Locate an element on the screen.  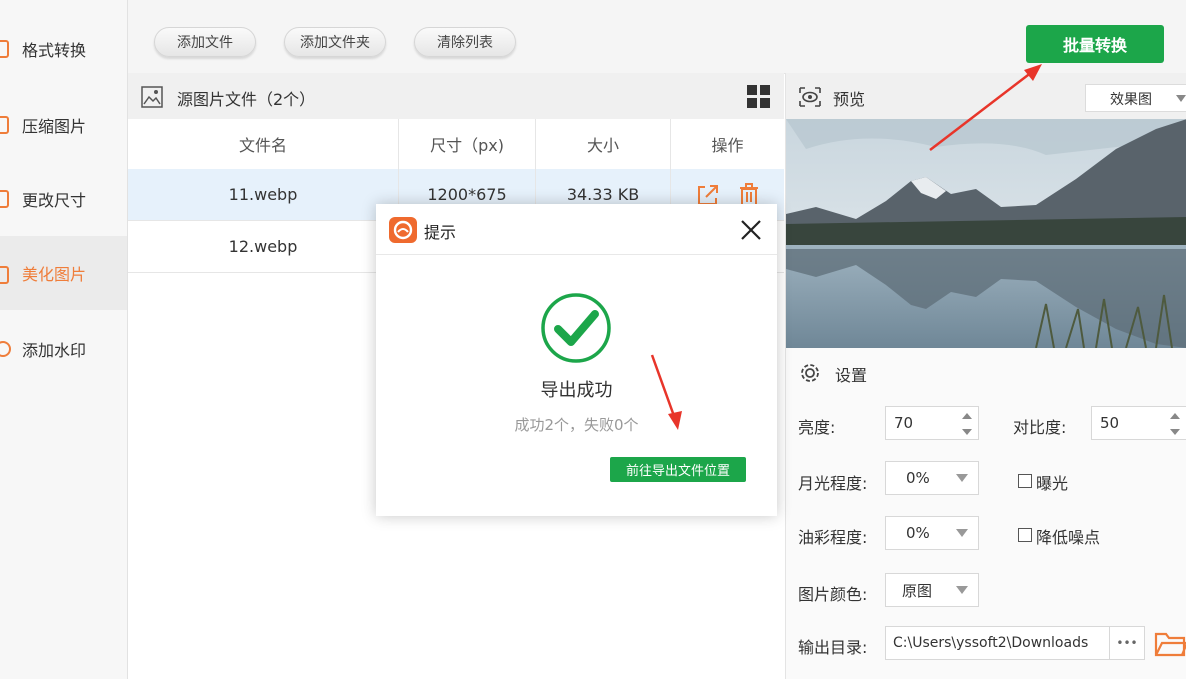
arrow-to-batch-button is located at coordinates (985, 107).